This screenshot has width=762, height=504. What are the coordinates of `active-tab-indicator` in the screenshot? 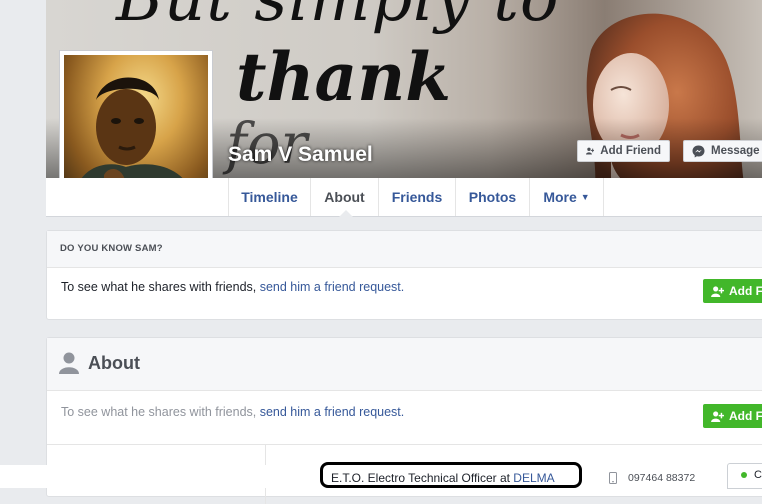 It's located at (346, 213).